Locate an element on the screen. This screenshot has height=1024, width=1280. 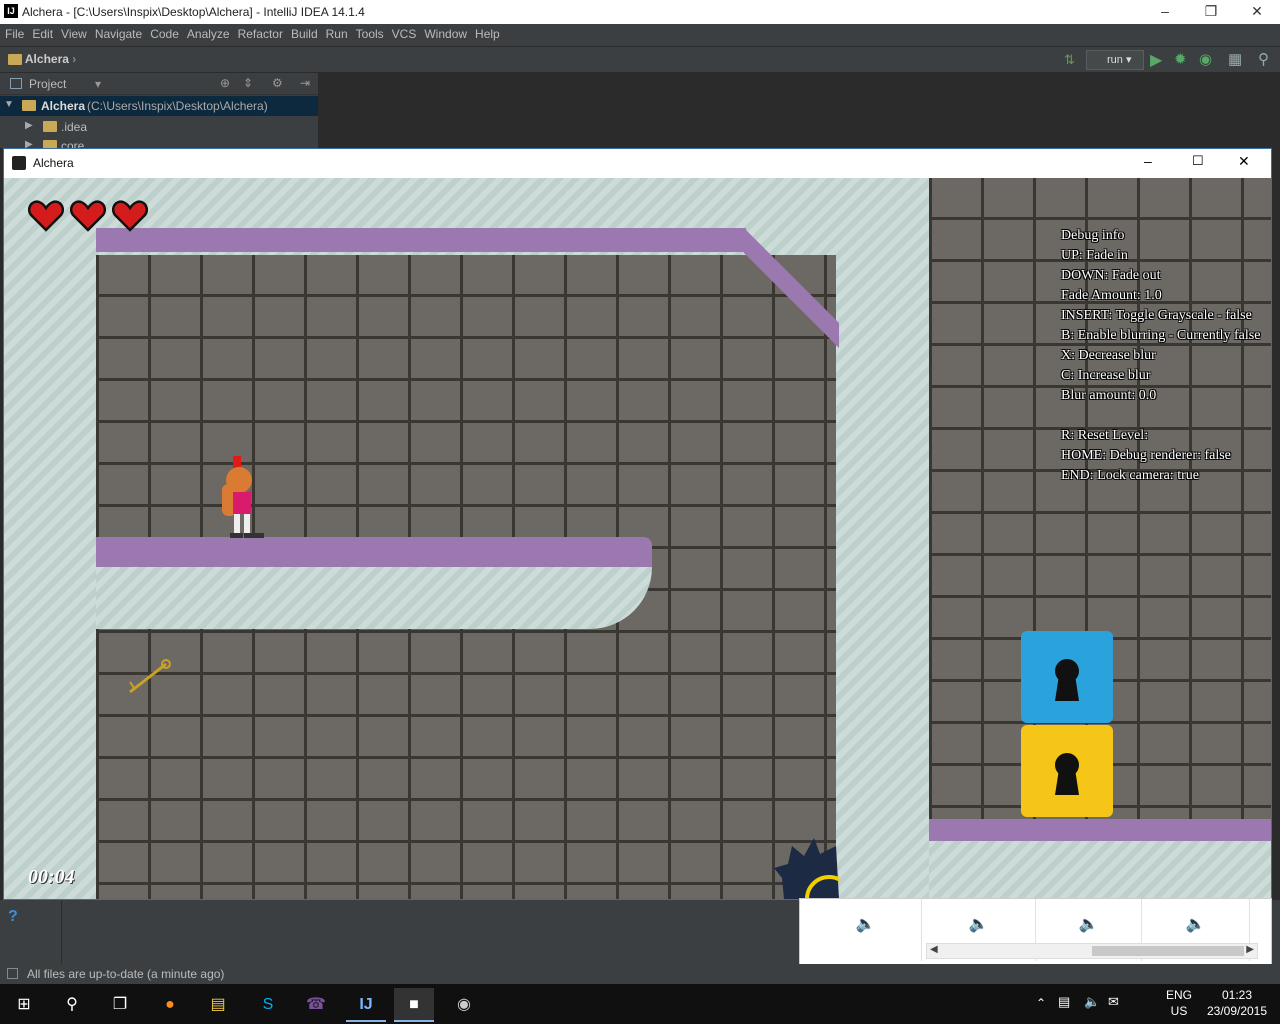
tree-root-name: Alchera is located at coordinates (63, 106).